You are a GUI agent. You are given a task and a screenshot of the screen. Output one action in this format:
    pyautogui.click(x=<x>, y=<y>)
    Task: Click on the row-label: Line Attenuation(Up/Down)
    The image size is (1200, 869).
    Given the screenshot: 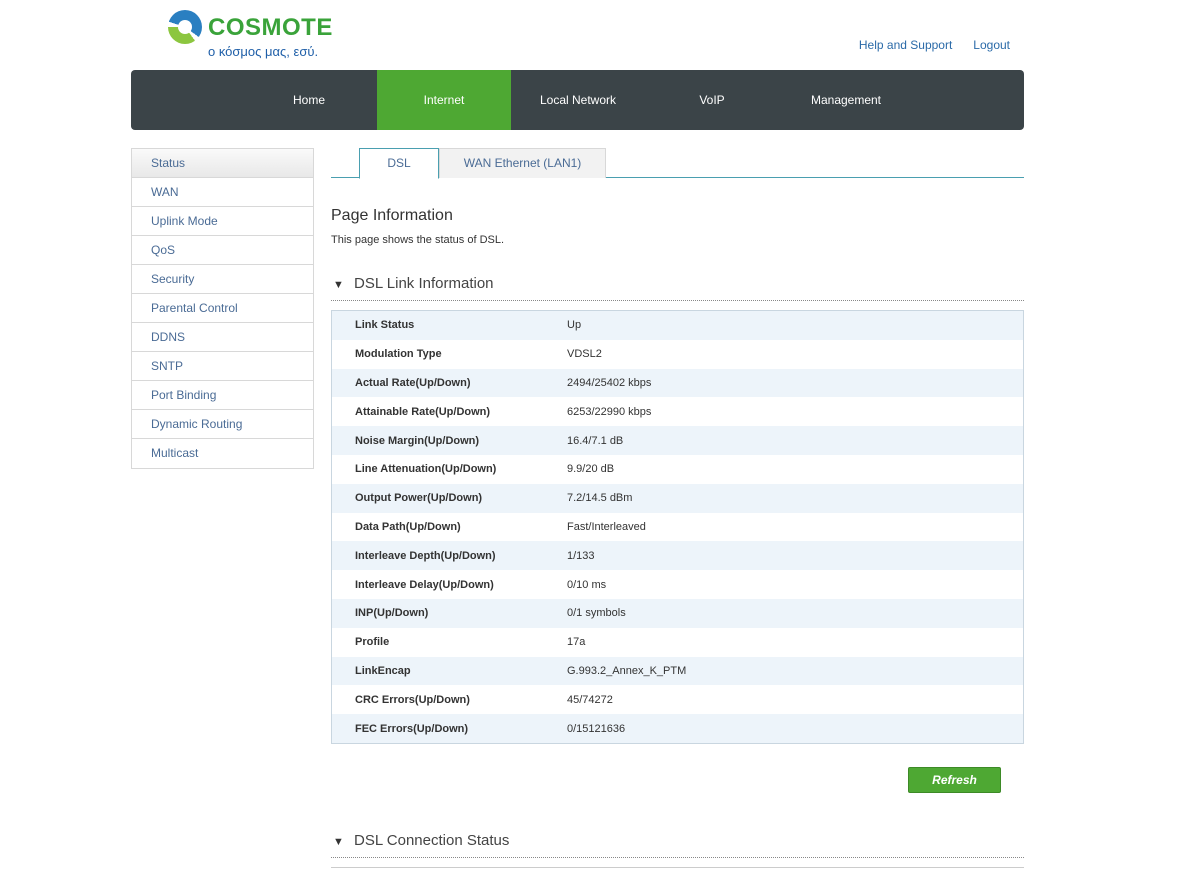 What is the action you would take?
    pyautogui.click(x=426, y=469)
    